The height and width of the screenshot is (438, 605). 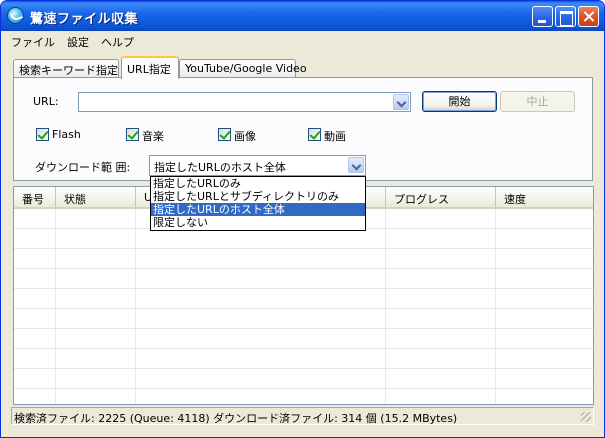 I want to click on range-option-url-only: 指定したURLのみ, so click(x=258, y=183).